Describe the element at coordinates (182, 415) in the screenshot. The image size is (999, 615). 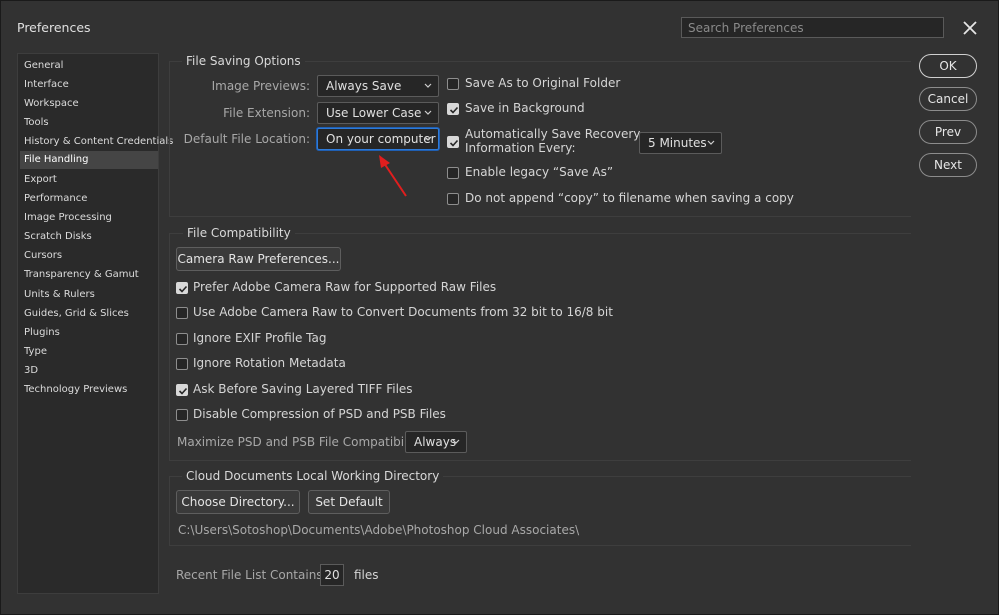
I see `disable-compression-checkbox` at that location.